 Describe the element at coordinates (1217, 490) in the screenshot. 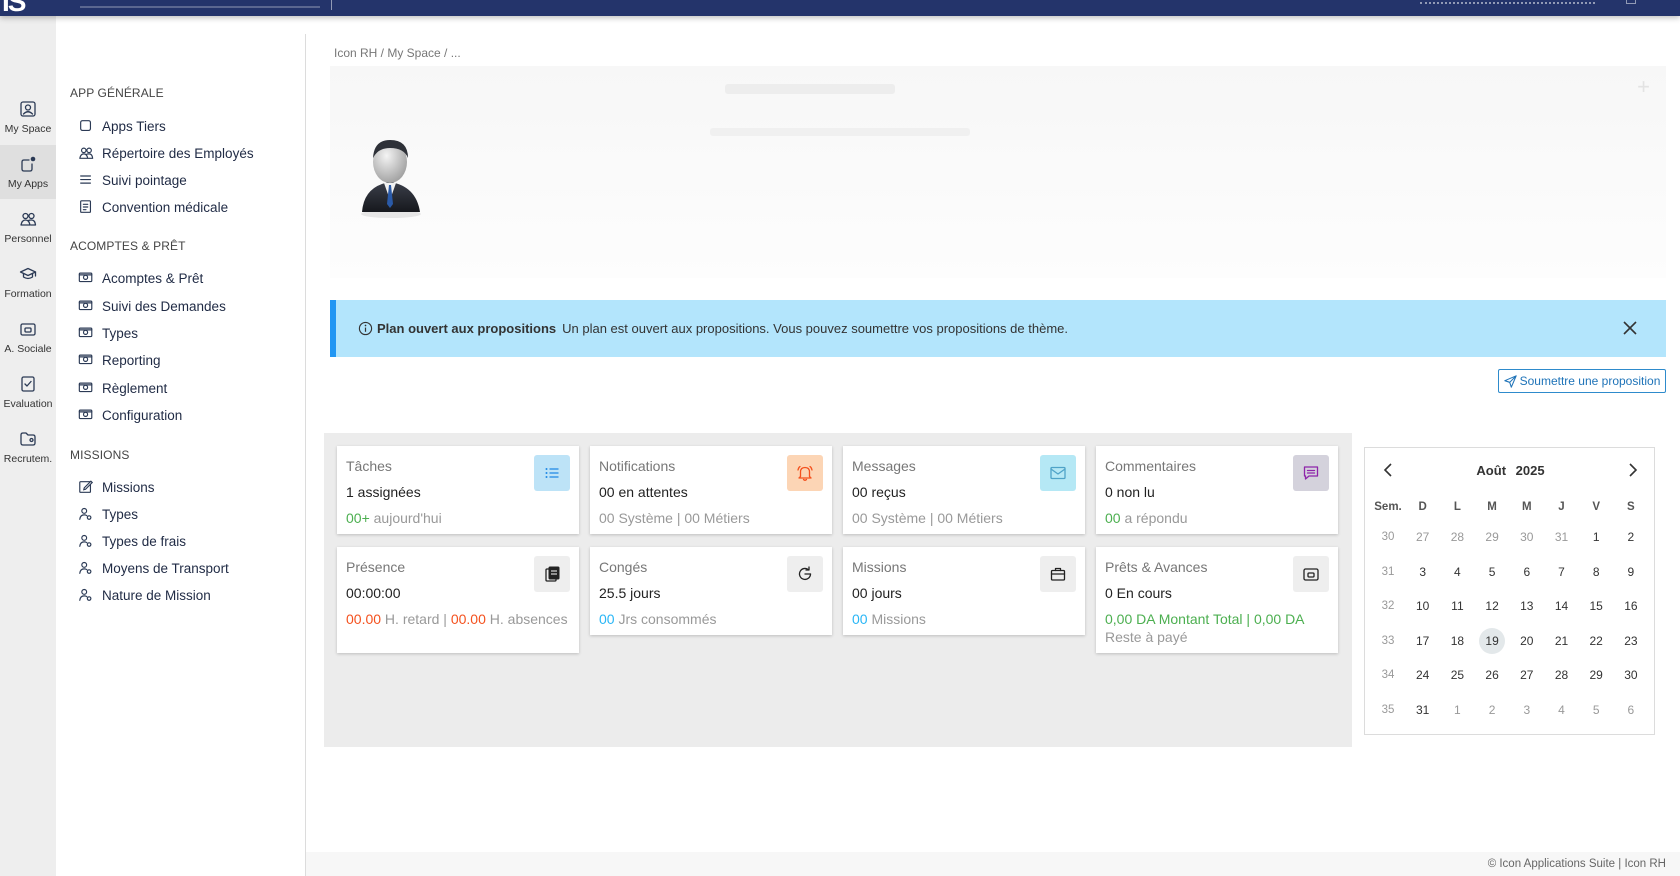

I see `stat-card-commentaires: Commentaires 0 non lu 00 a répondu` at that location.